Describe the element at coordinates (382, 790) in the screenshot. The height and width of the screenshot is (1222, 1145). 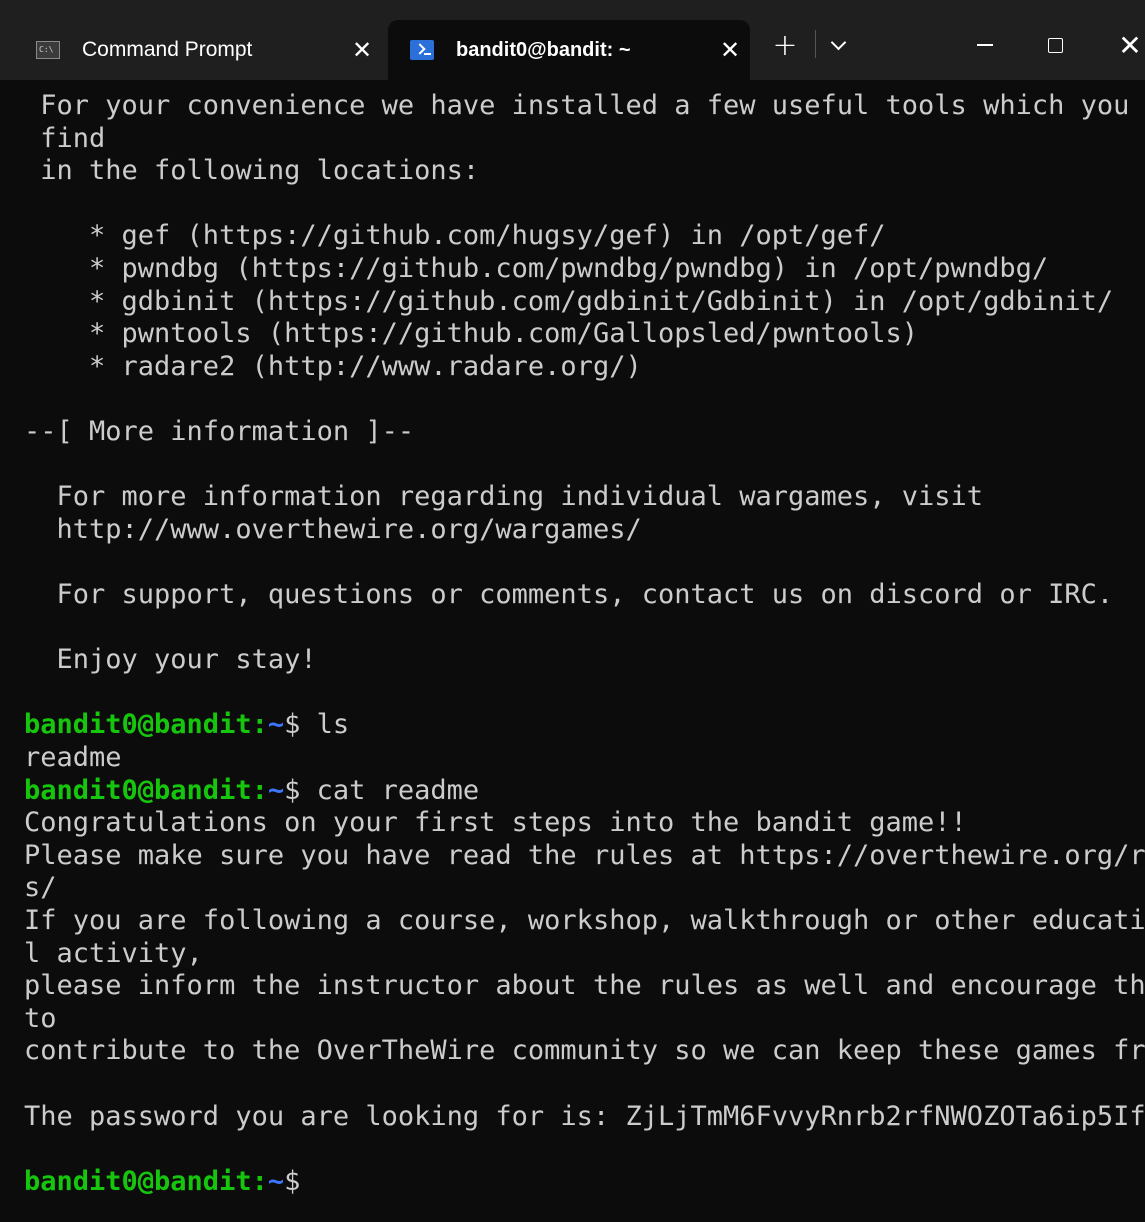
I see `prompt-command: $ cat readme` at that location.